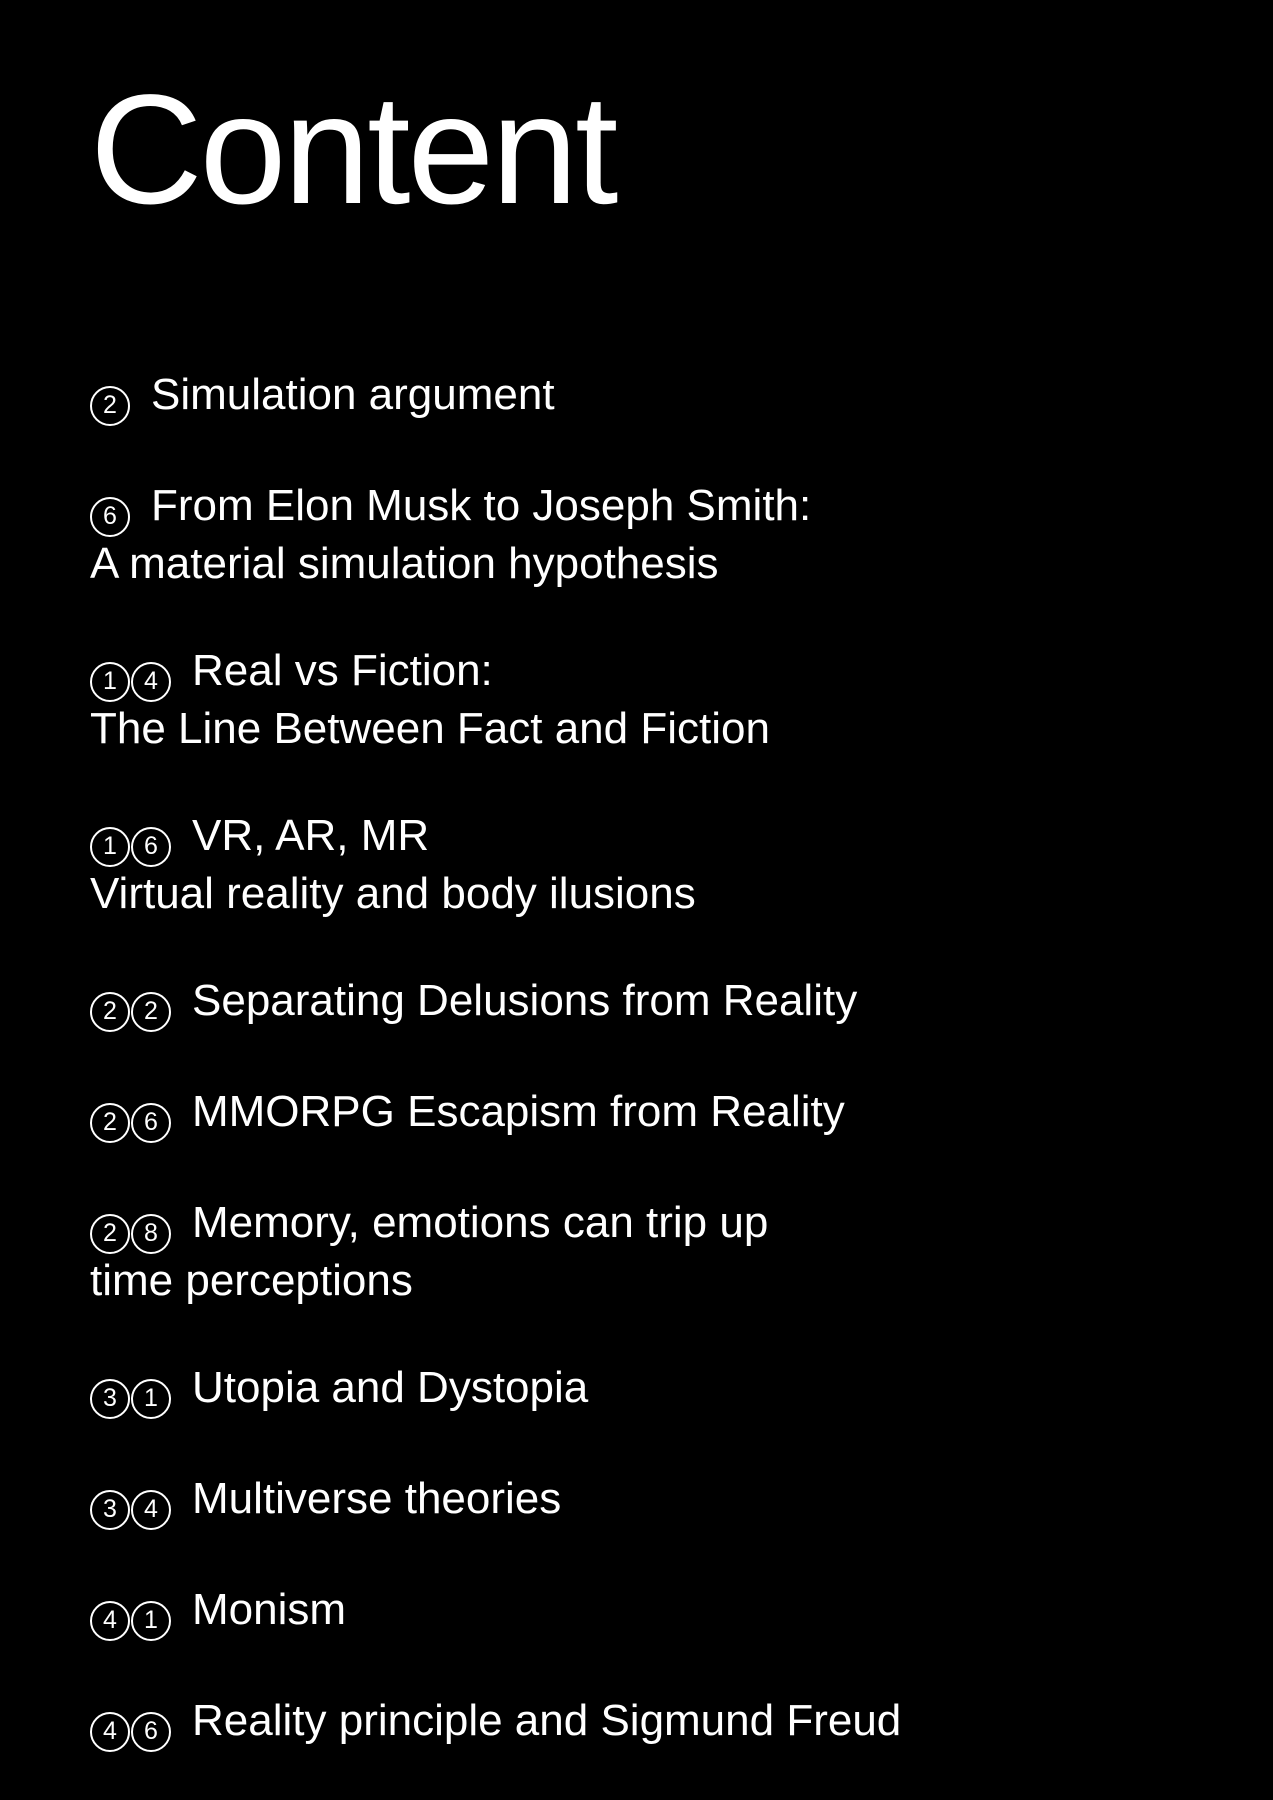 The width and height of the screenshot is (1273, 1800). I want to click on page-number: 41, so click(131, 1621).